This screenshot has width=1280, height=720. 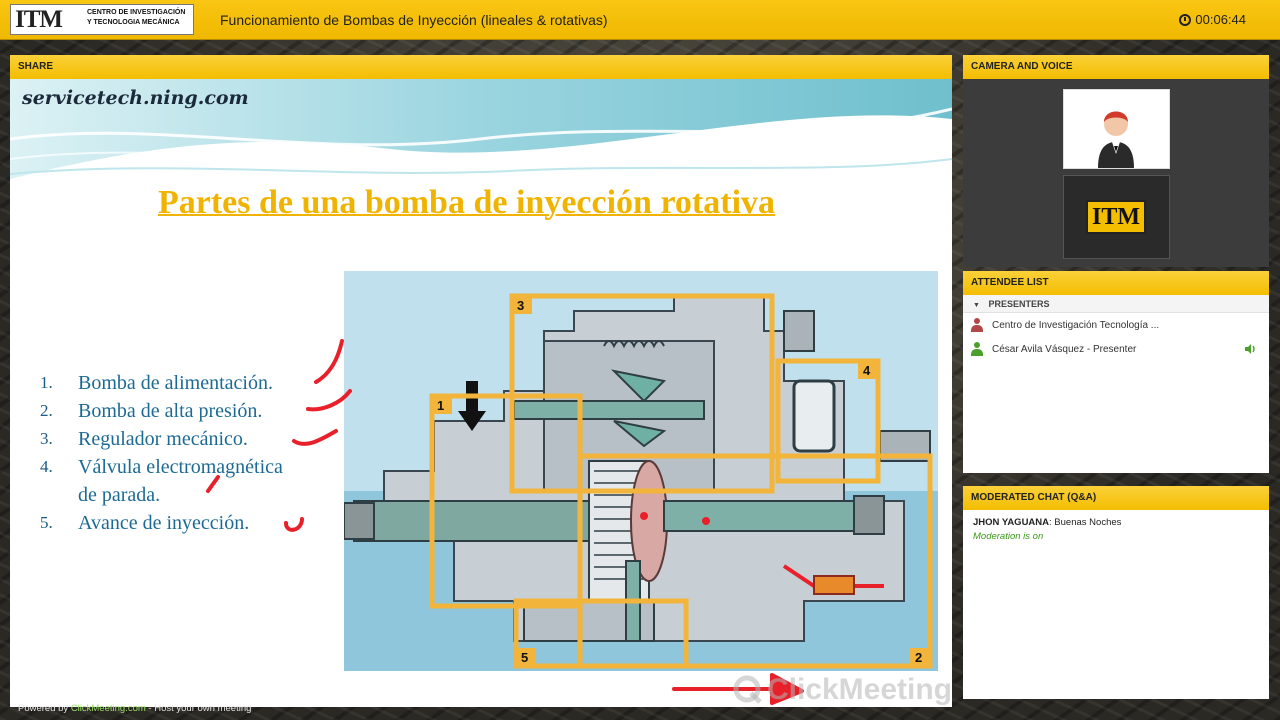 What do you see at coordinates (842, 690) in the screenshot?
I see `clickmeeting-watermark: ClickMeeting` at bounding box center [842, 690].